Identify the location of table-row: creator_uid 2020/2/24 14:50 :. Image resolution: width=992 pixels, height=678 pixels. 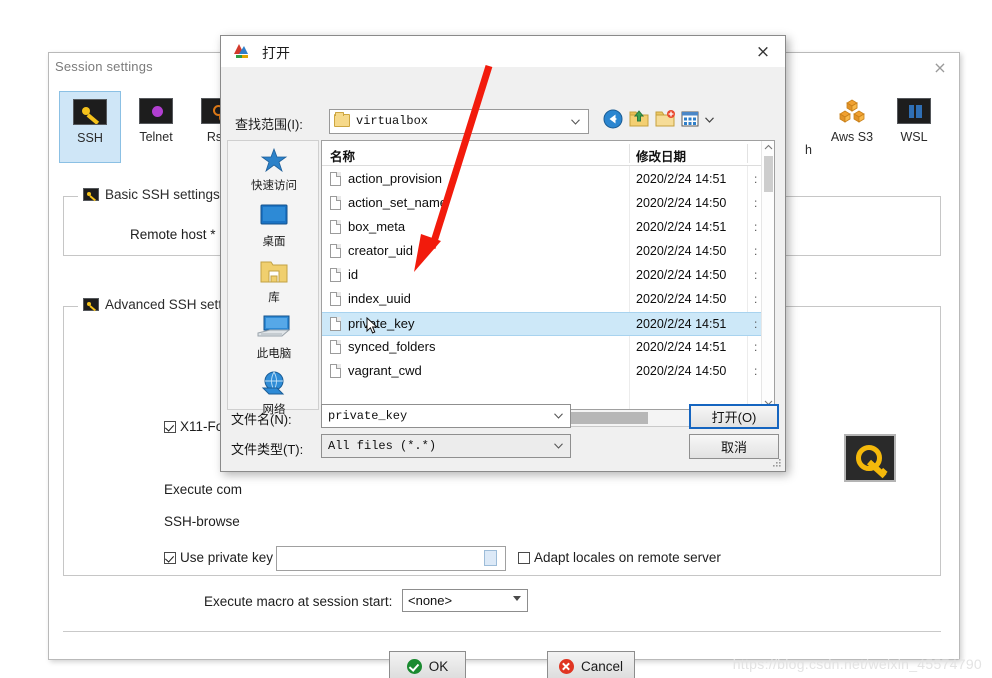
(548, 252).